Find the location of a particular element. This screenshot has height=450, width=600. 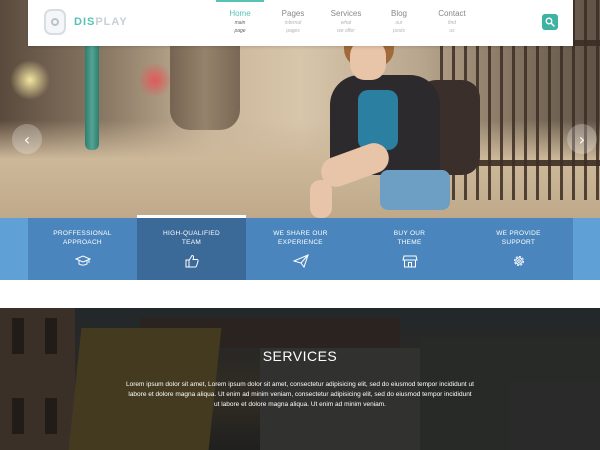

feature-buy-theme: BUY OUR THEME is located at coordinates (409, 249).